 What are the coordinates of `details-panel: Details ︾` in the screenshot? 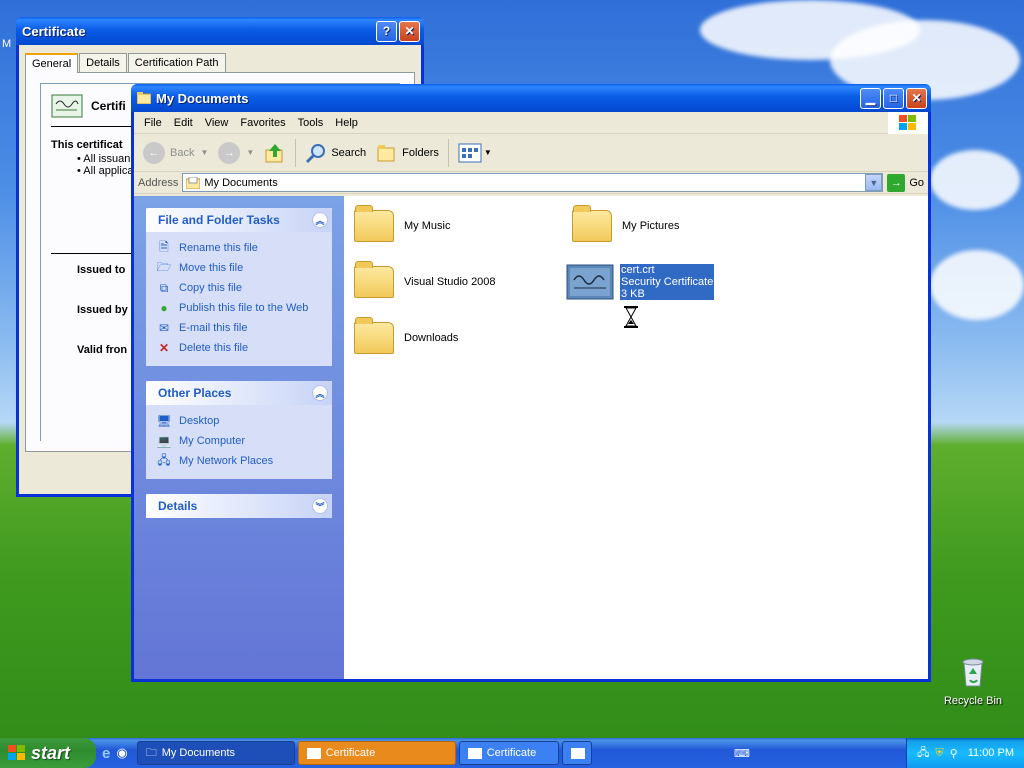 It's located at (239, 506).